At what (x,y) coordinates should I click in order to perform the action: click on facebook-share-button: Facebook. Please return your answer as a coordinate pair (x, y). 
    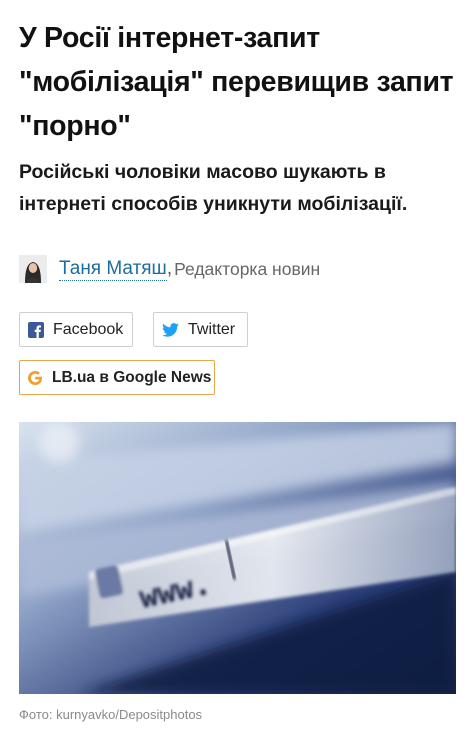
    Looking at the image, I should click on (76, 329).